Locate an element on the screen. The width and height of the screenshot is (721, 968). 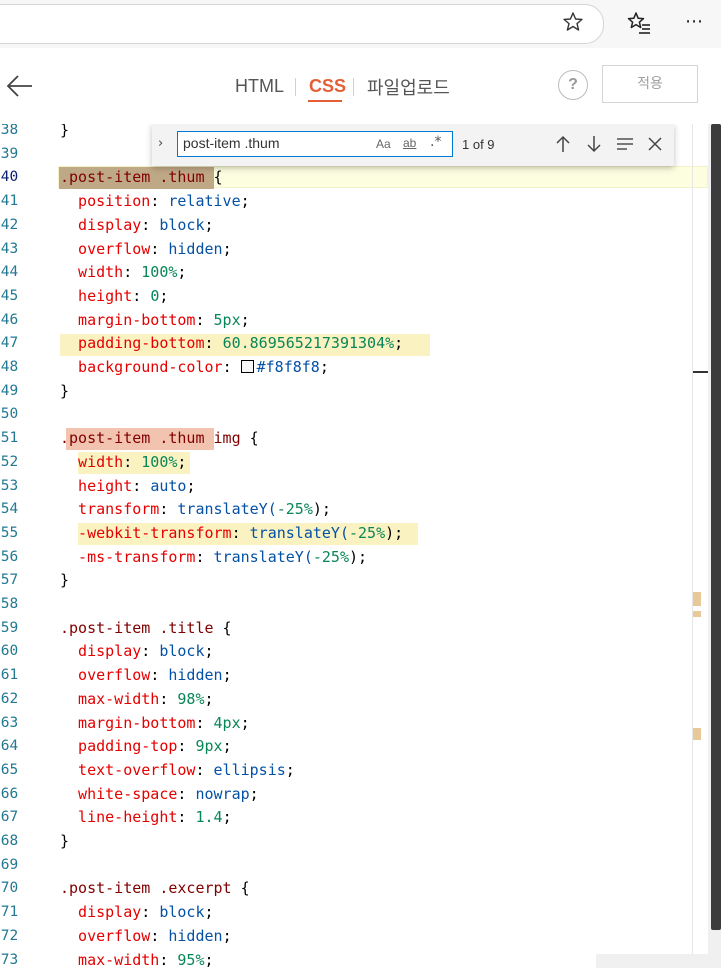
tab-css: CSS is located at coordinates (327, 86).